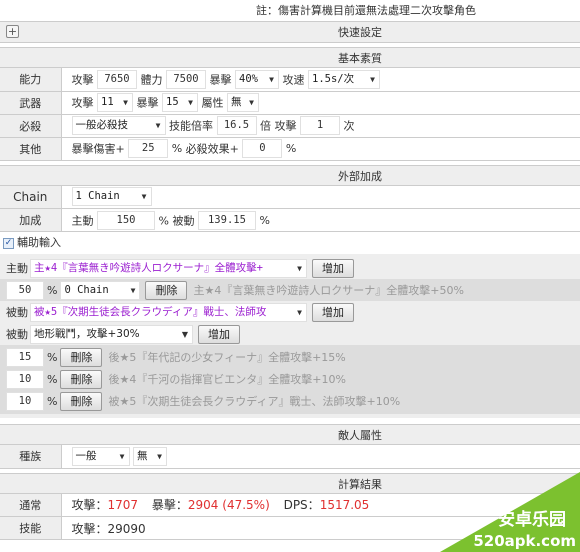 This screenshot has height=552, width=580. What do you see at coordinates (226, 220) in the screenshot?
I see `passive-bonus-input: 139.15` at bounding box center [226, 220].